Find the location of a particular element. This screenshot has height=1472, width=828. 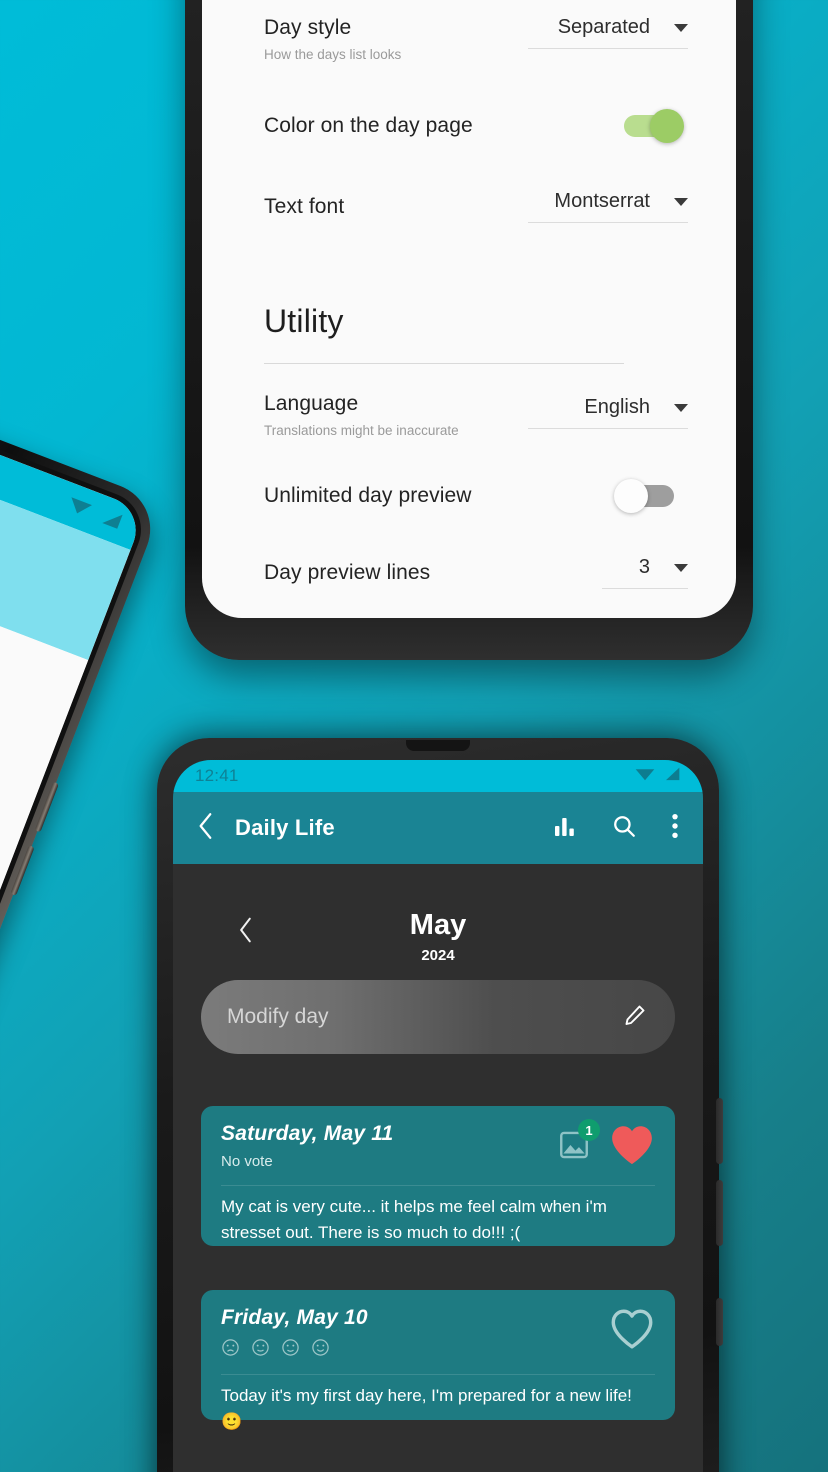

phone-bottom-power-button is located at coordinates (719, 1322).